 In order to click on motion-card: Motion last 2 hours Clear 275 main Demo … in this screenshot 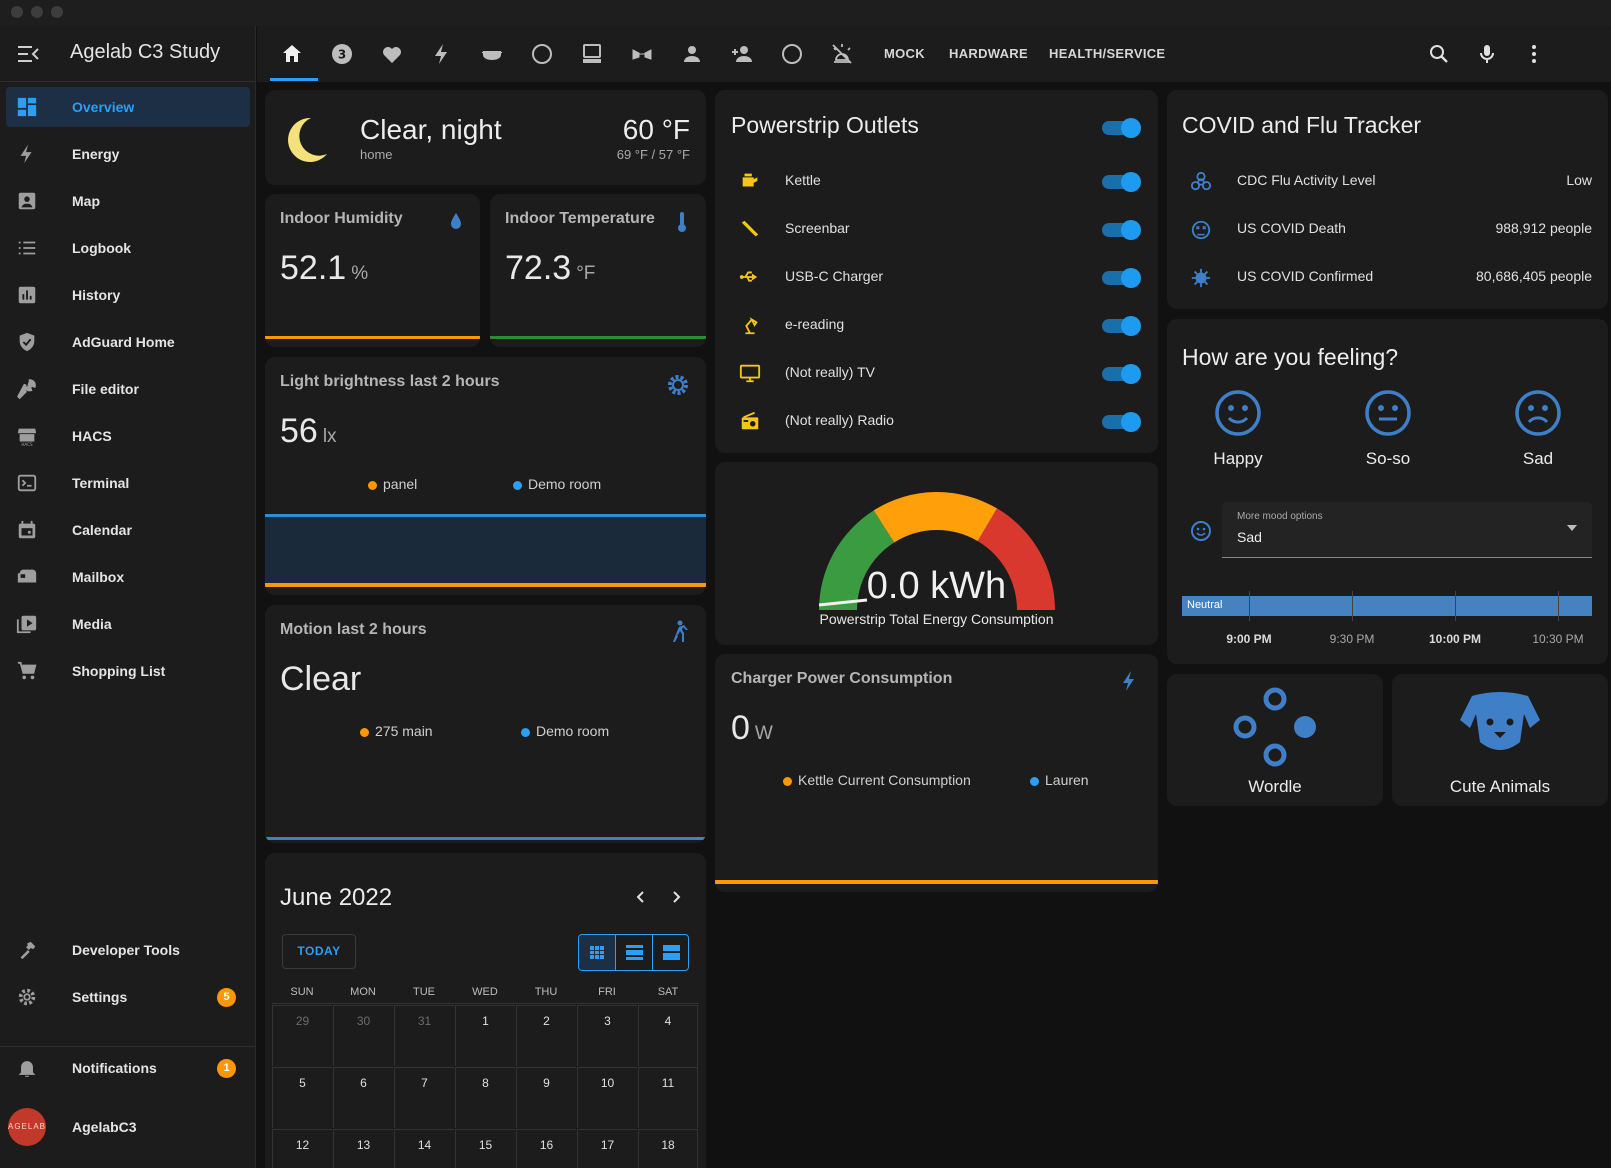, I will do `click(485, 724)`.